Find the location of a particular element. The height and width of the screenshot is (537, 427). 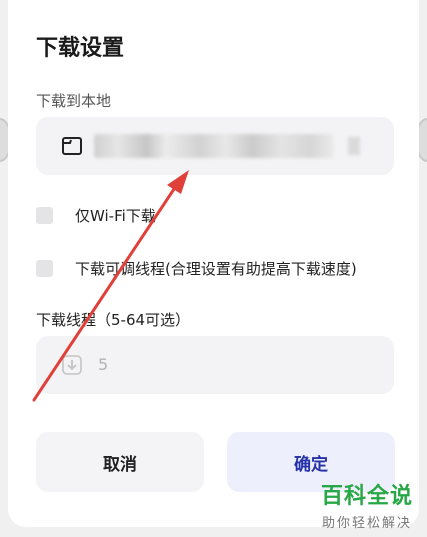

watermark-logo: 百科全说 is located at coordinates (366, 496).